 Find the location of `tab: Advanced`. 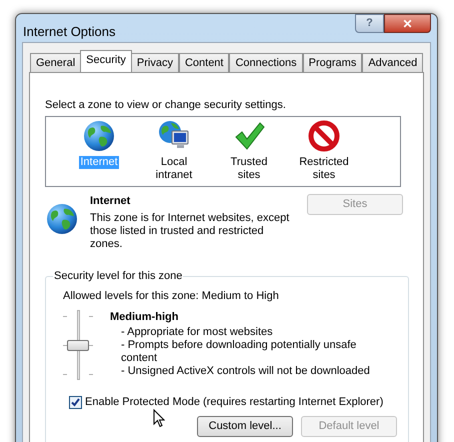

tab: Advanced is located at coordinates (393, 62).